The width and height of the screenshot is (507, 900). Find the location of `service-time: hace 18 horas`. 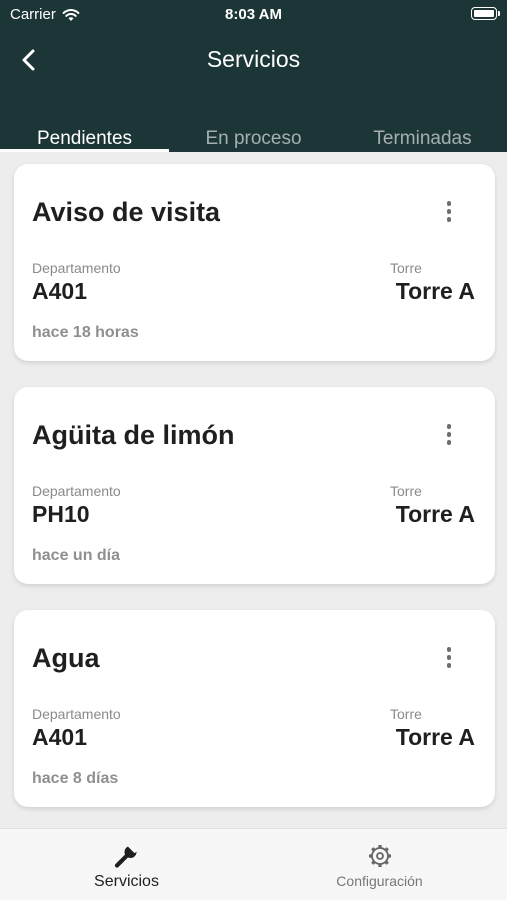

service-time: hace 18 horas is located at coordinates (85, 332).